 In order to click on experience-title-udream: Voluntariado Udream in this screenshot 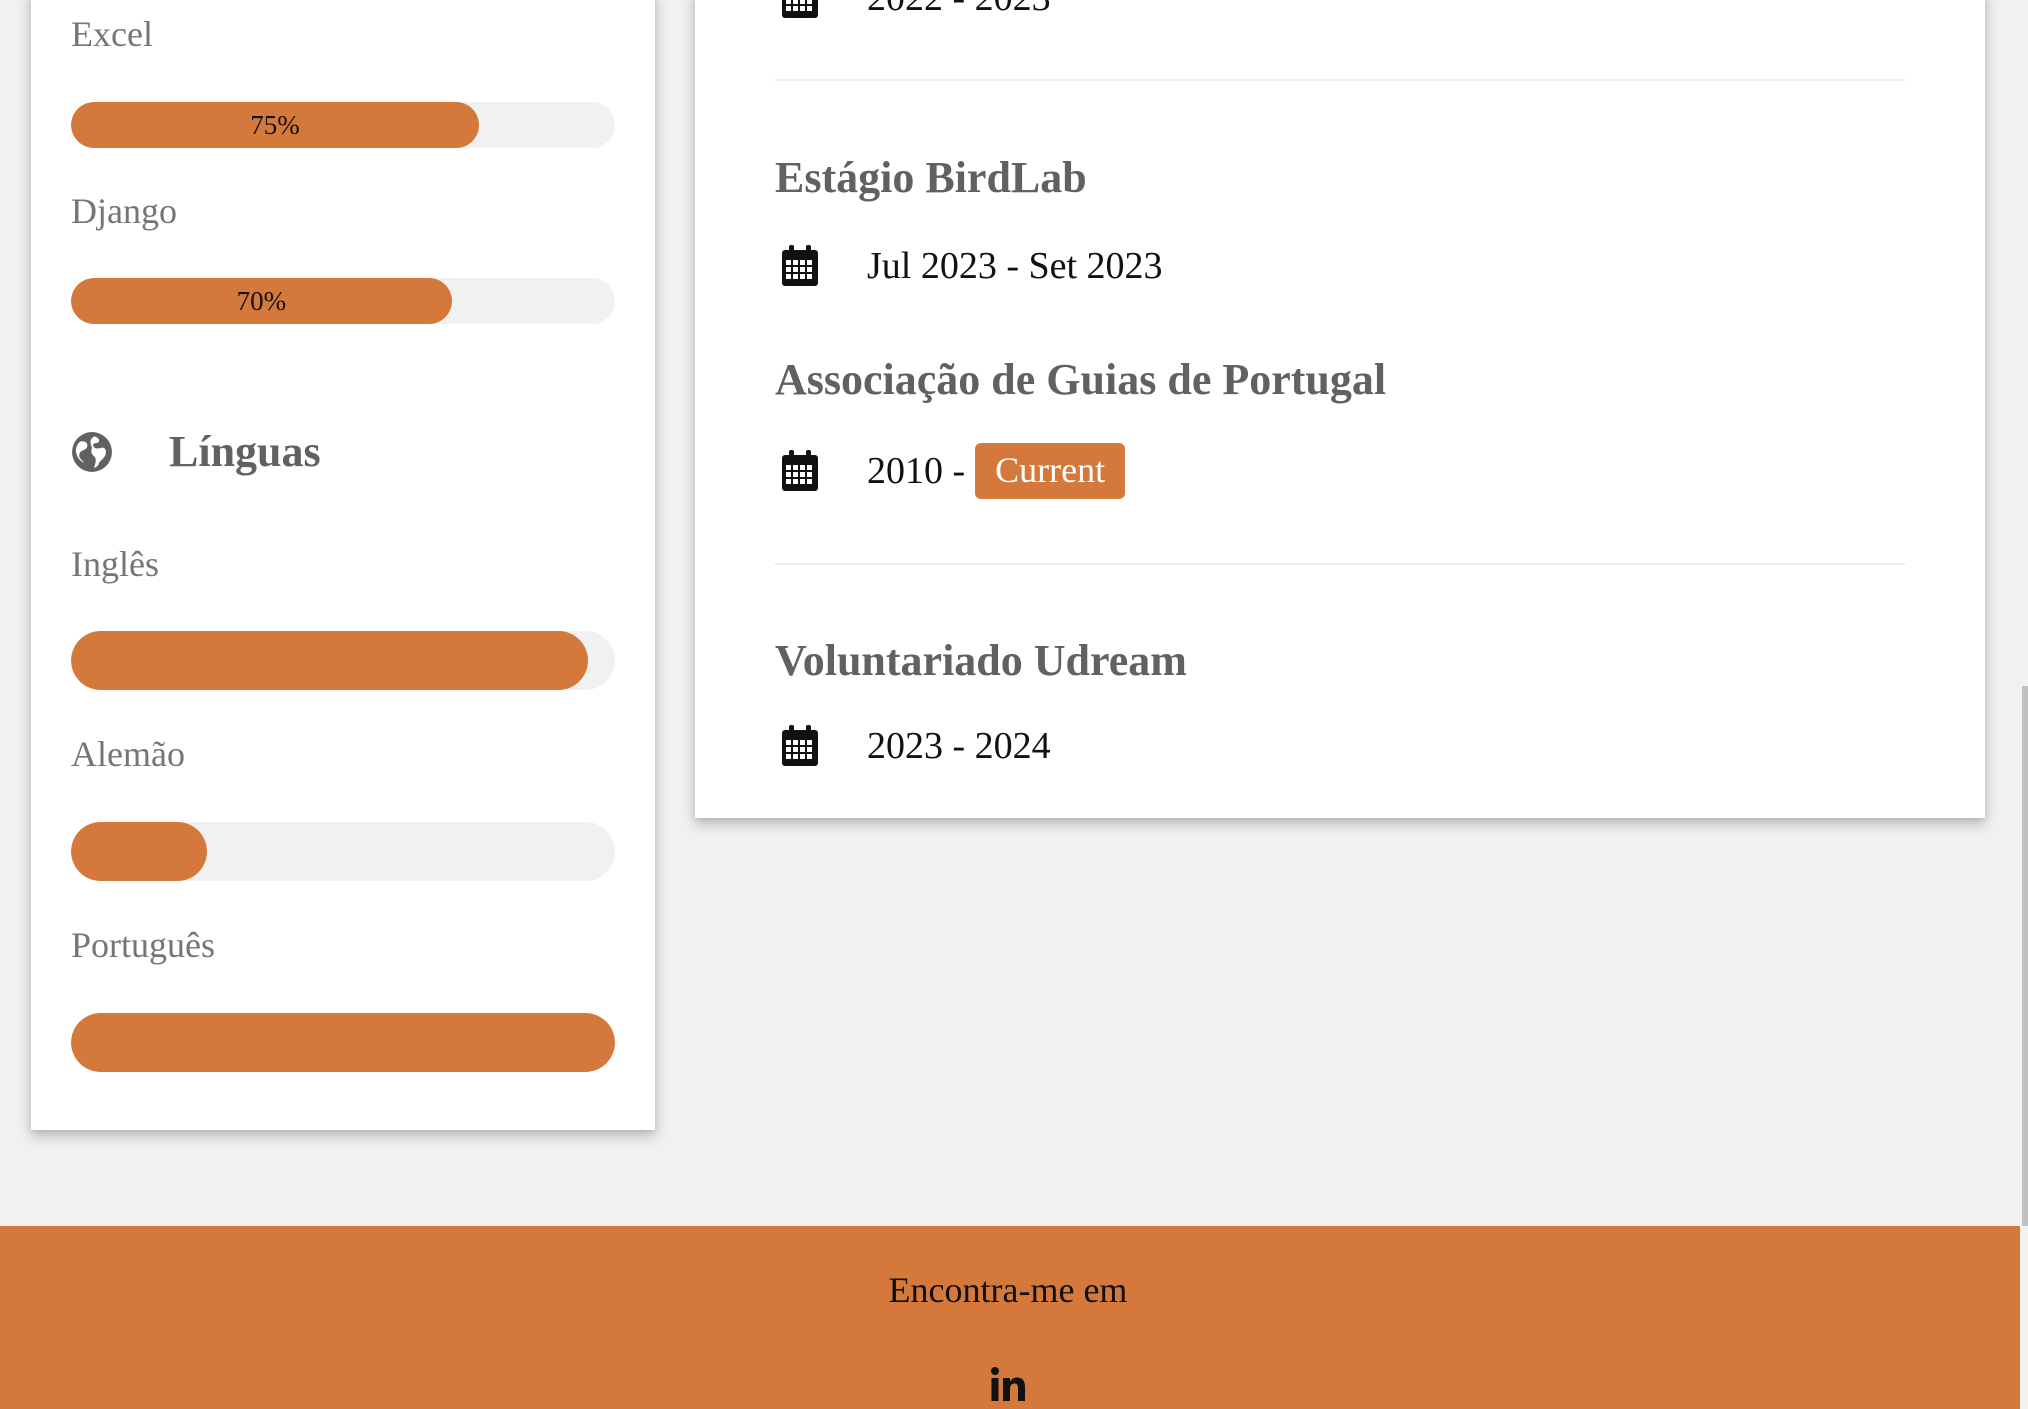, I will do `click(981, 660)`.